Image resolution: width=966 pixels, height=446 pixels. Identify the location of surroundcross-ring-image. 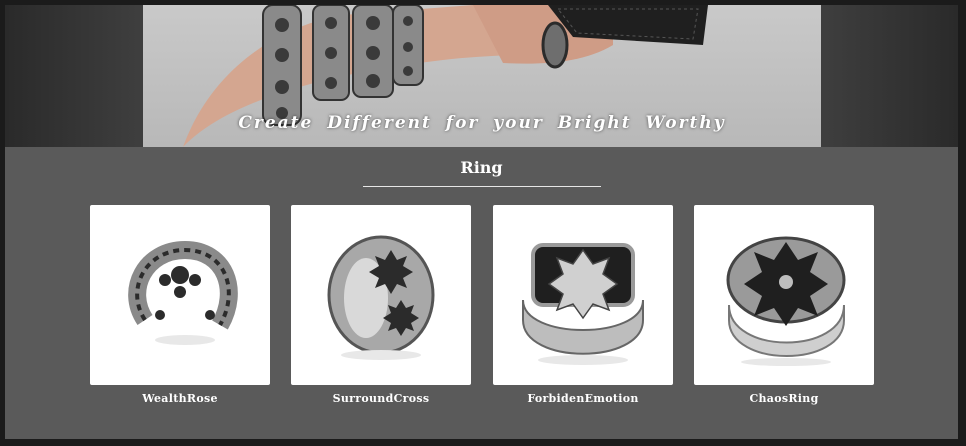
(381, 295).